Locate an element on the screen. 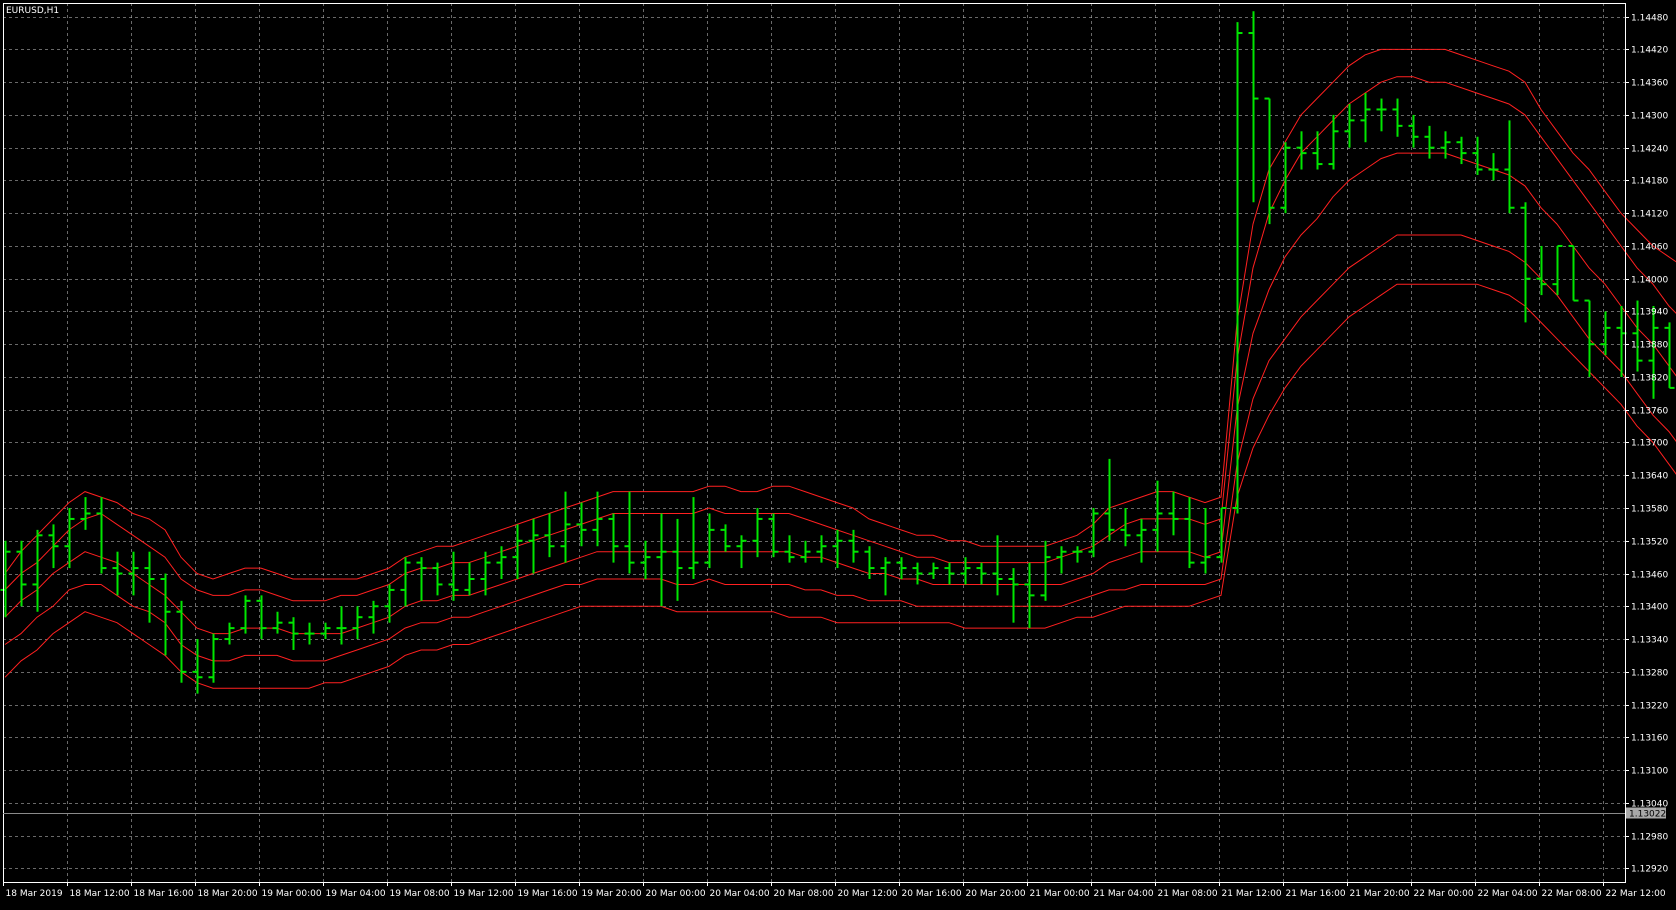 This screenshot has height=910, width=1676. x-tick-label: 22 Mar 04:00 is located at coordinates (1508, 894).